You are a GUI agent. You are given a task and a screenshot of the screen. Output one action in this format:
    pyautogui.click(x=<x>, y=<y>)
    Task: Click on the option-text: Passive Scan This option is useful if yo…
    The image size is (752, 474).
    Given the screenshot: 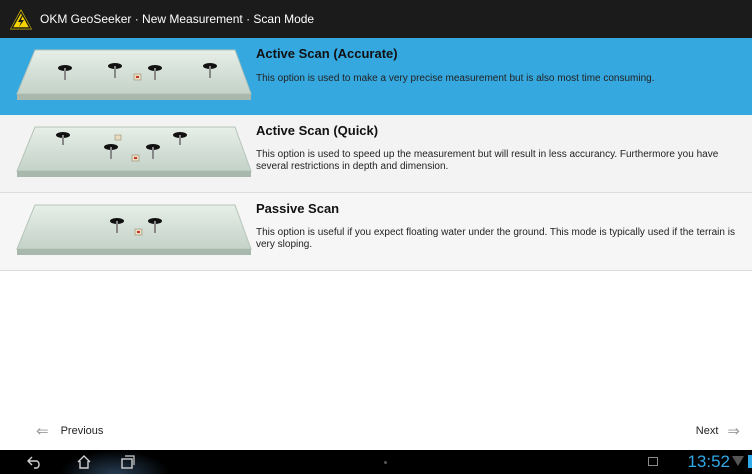 What is the action you would take?
    pyautogui.click(x=502, y=226)
    